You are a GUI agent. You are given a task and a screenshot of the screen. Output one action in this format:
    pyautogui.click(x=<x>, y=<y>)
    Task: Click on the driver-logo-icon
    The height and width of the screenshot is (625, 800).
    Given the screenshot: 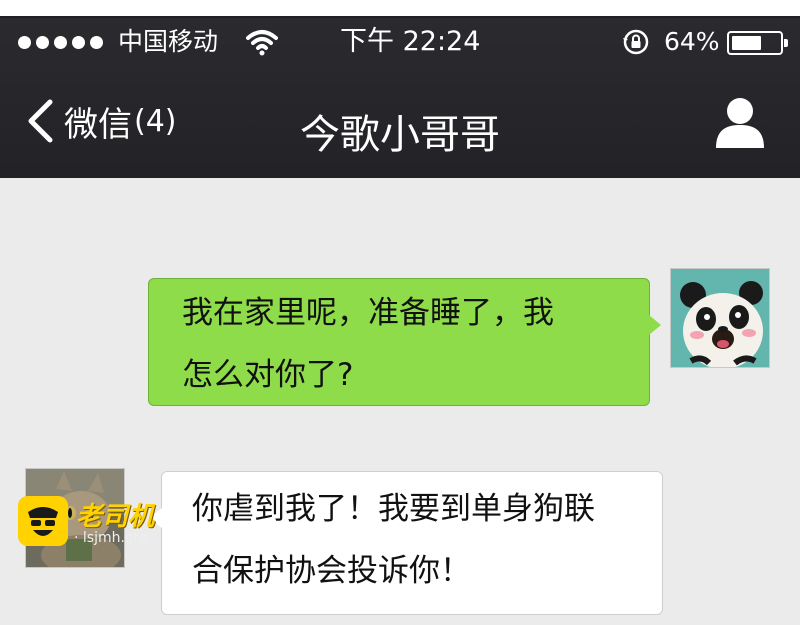 What is the action you would take?
    pyautogui.click(x=43, y=521)
    